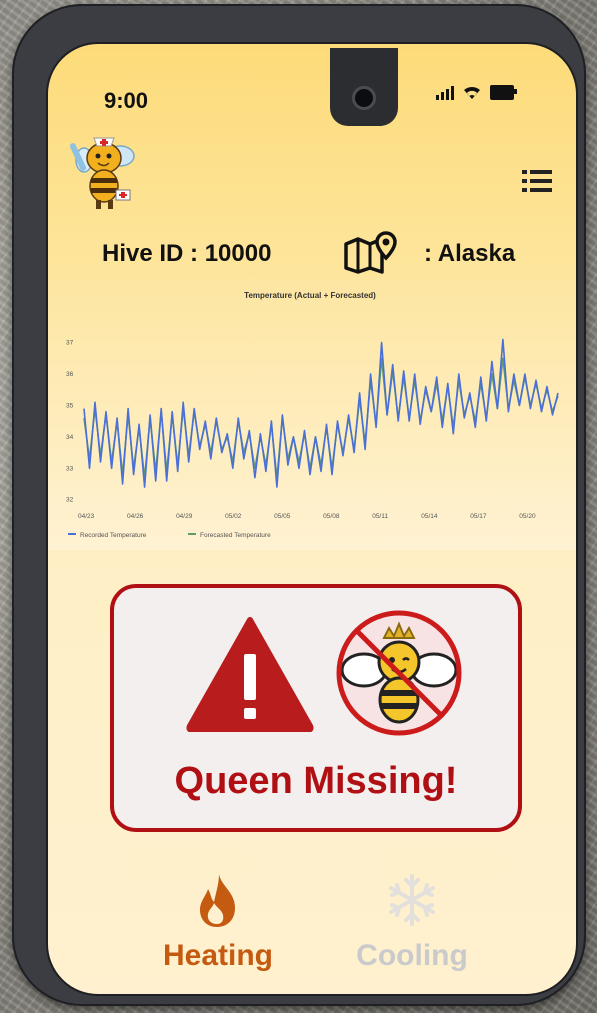 Image resolution: width=597 pixels, height=1013 pixels. I want to click on x-tick-label: 04/23, so click(86, 516).